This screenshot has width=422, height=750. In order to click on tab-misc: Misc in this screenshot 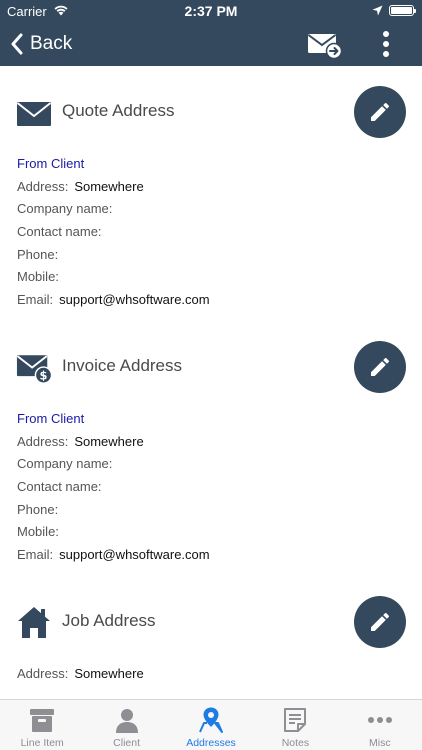, I will do `click(380, 725)`.